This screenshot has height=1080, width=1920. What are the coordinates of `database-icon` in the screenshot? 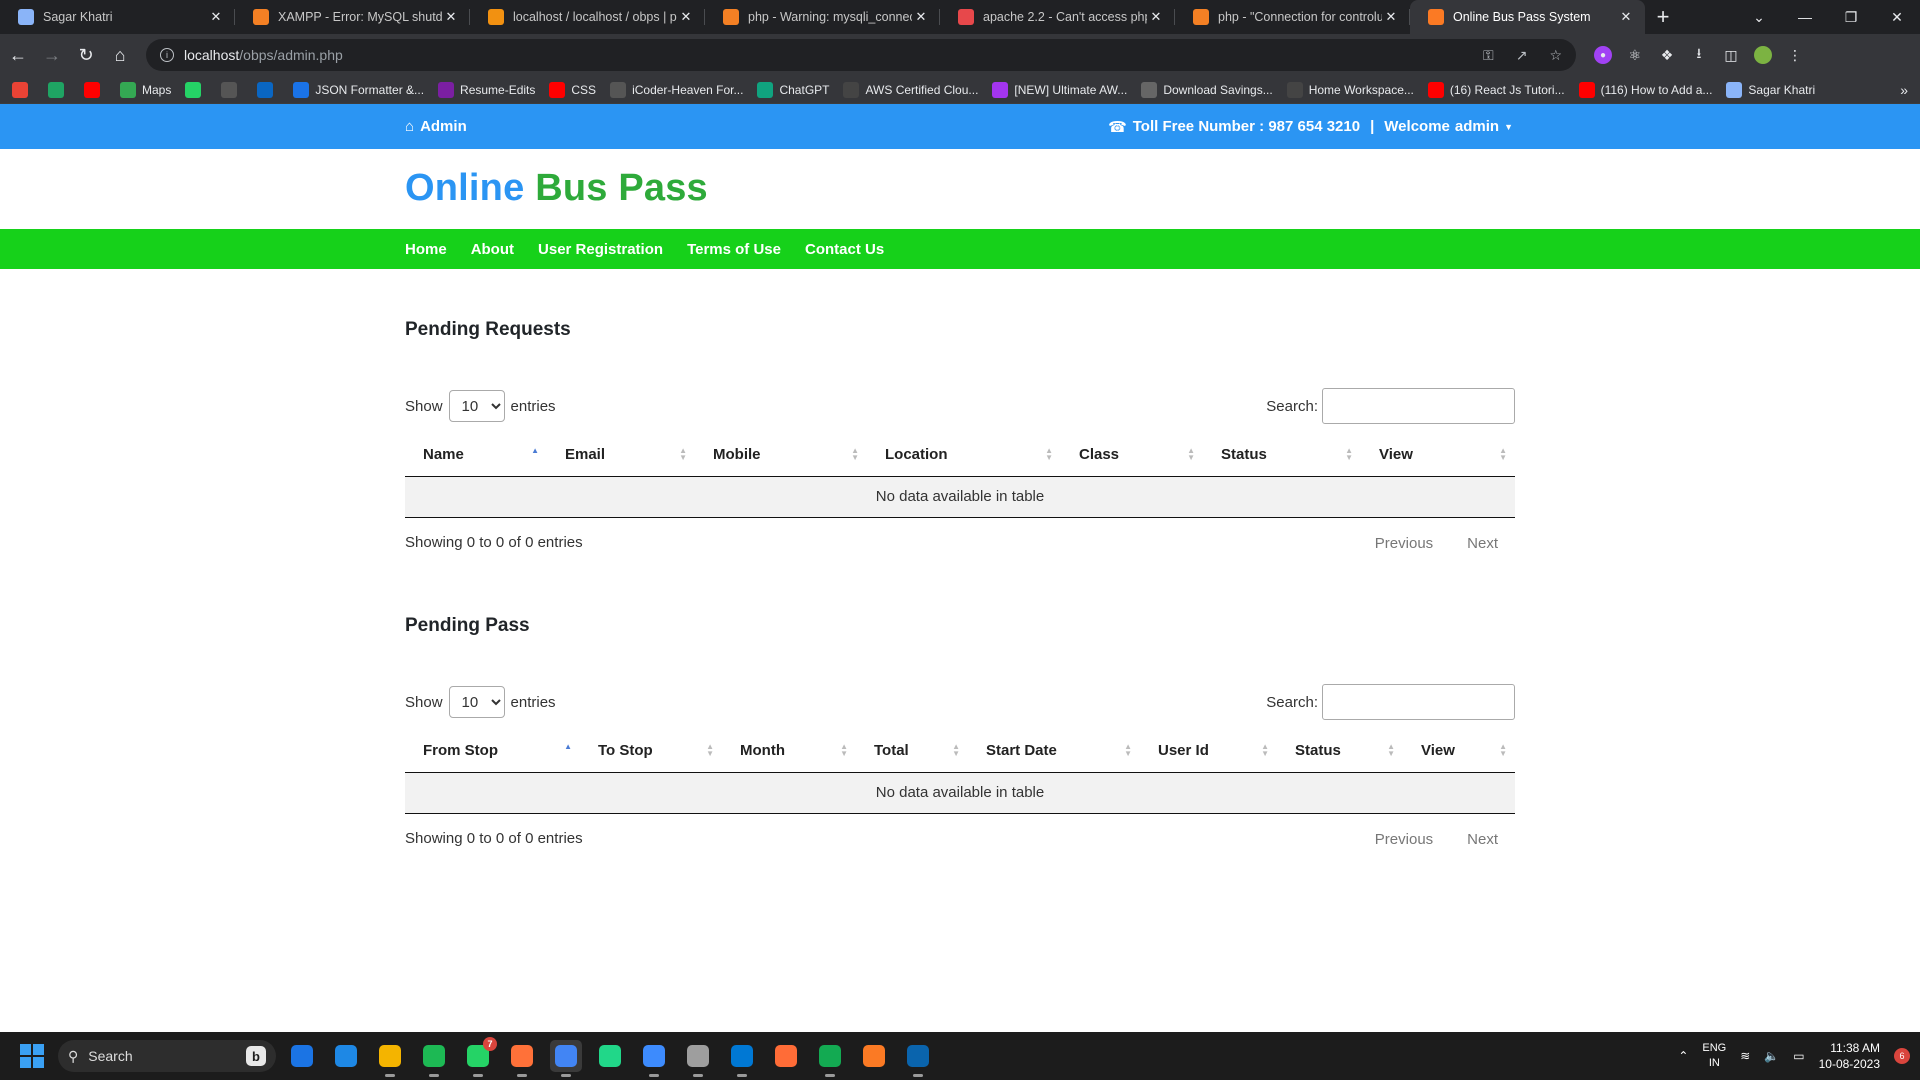 It's located at (698, 1058).